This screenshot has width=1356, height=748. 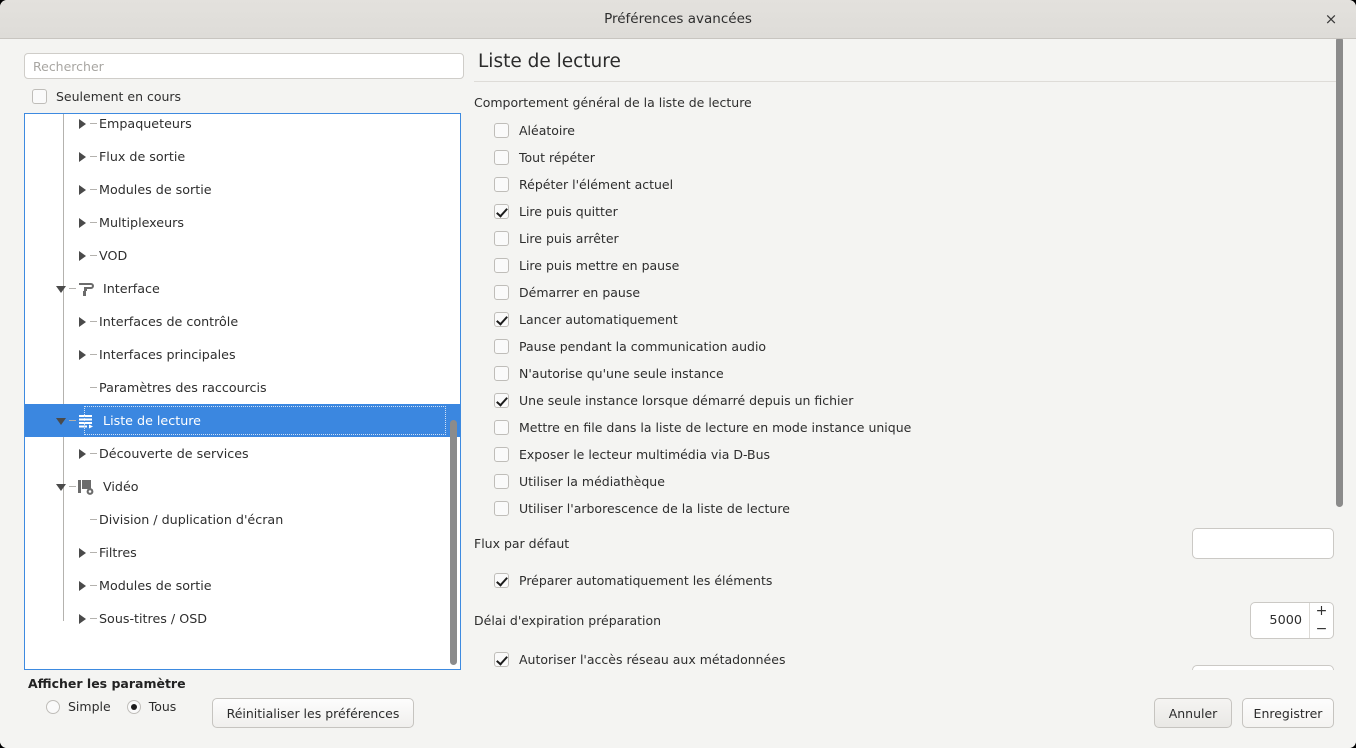 What do you see at coordinates (501, 580) in the screenshot?
I see `preparse-checkbox` at bounding box center [501, 580].